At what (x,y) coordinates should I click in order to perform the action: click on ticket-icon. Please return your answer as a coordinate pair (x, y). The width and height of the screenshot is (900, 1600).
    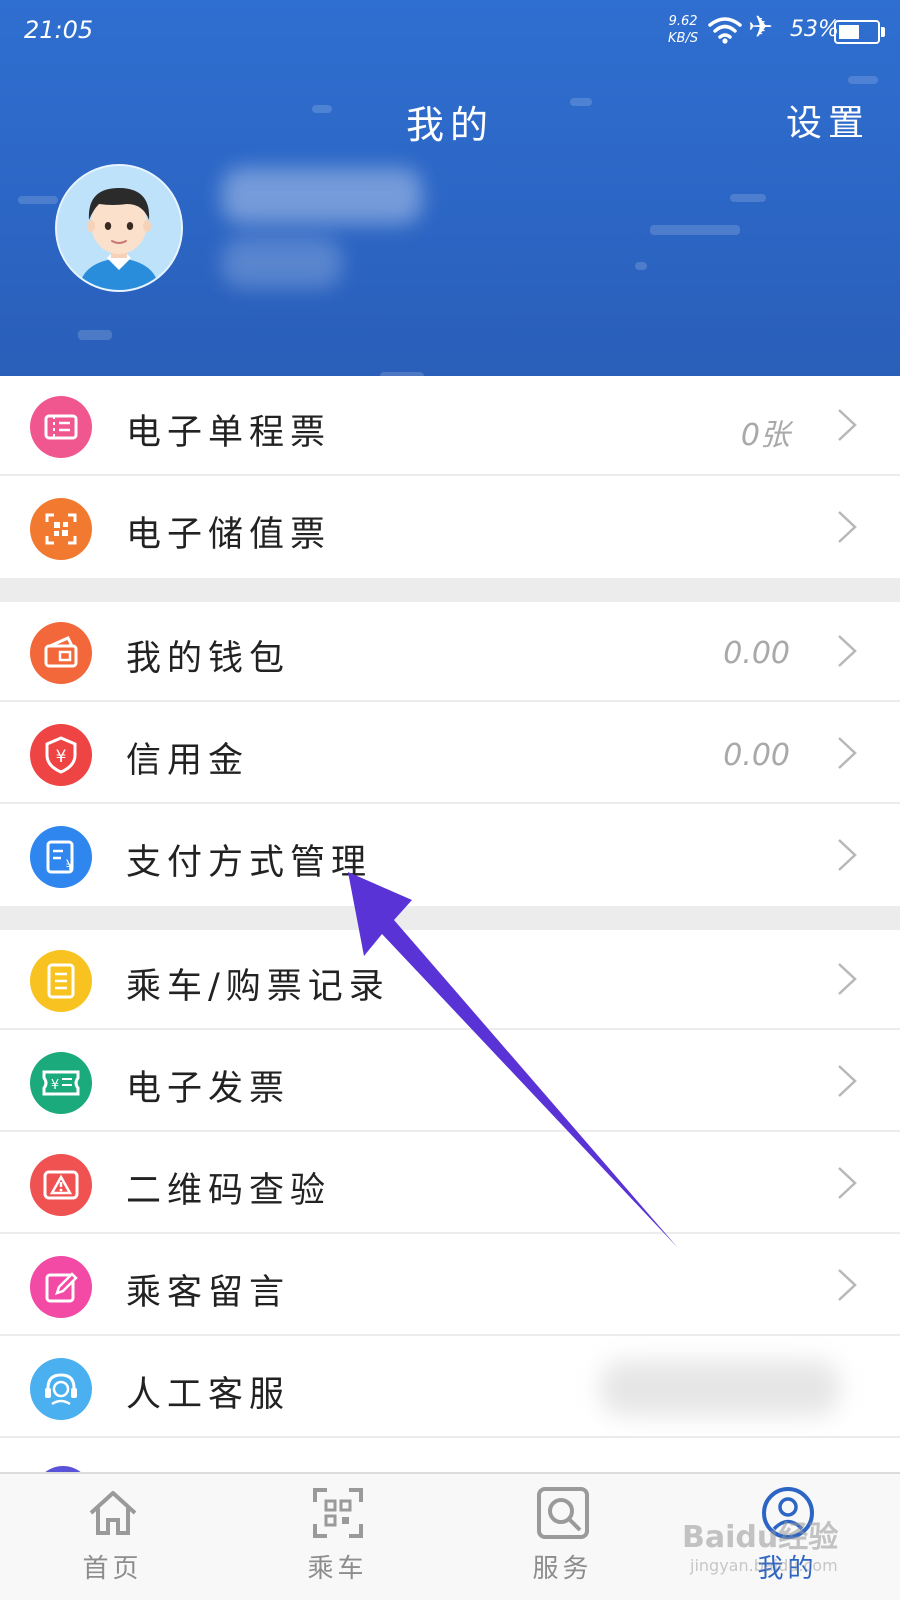
    Looking at the image, I should click on (61, 427).